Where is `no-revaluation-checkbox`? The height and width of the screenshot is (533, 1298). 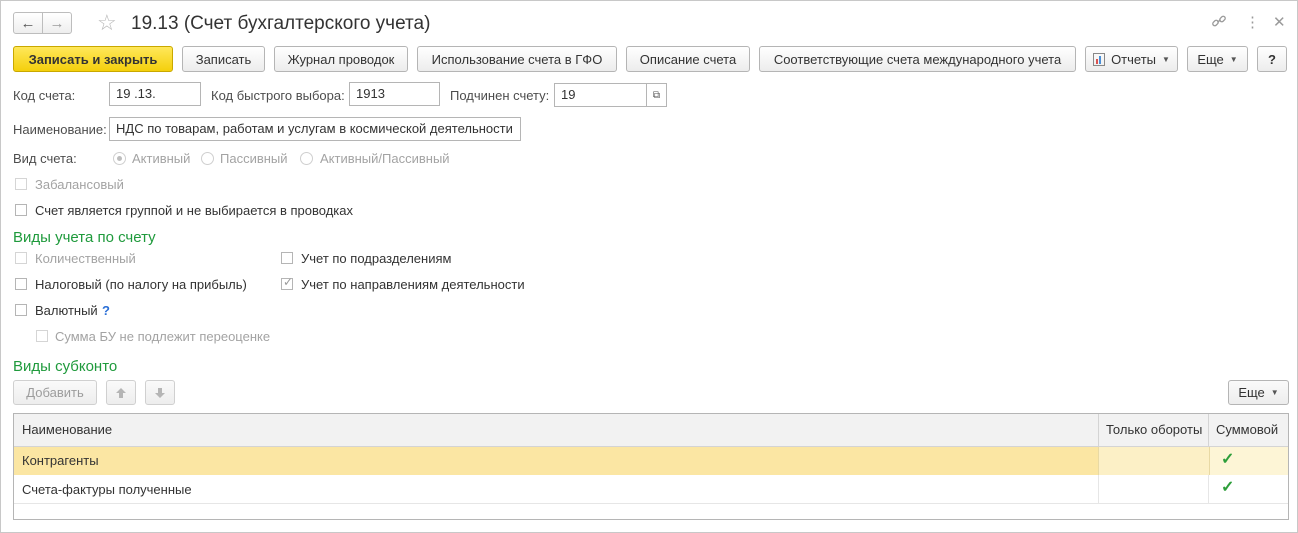 no-revaluation-checkbox is located at coordinates (42, 336).